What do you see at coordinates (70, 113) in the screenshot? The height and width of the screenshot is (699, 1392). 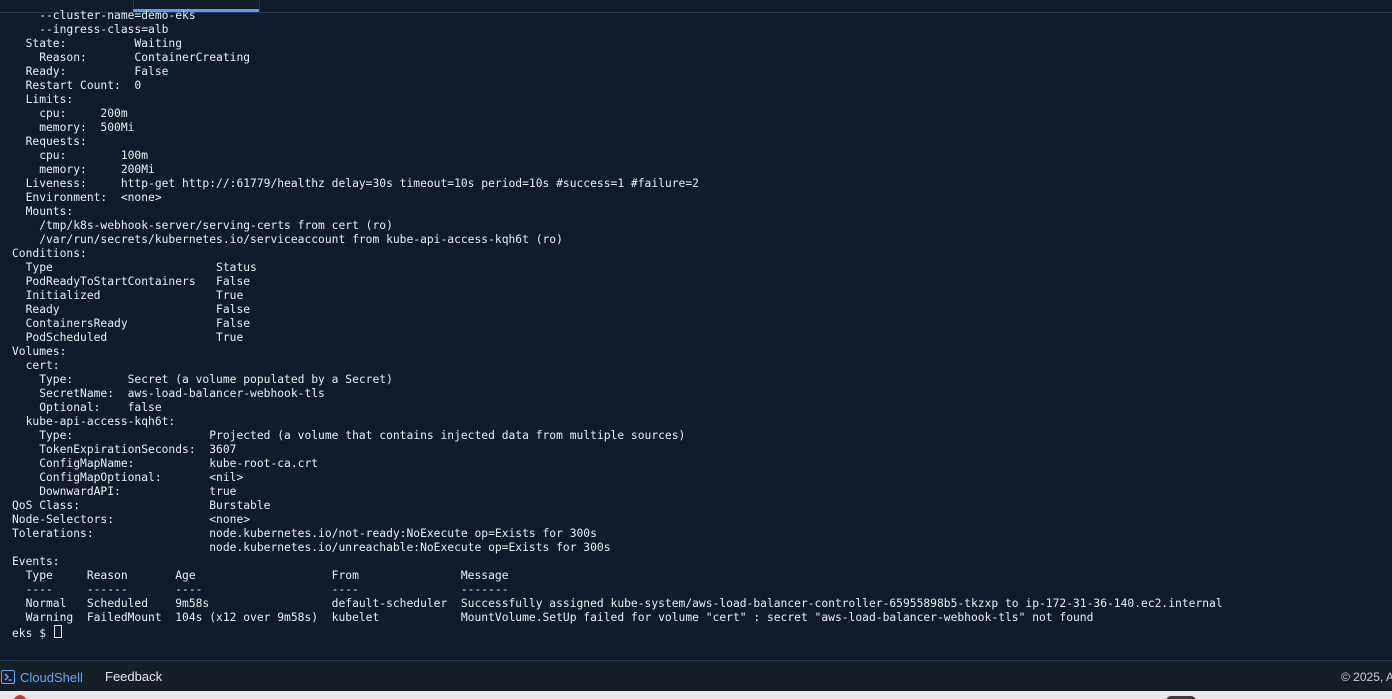 I see `terminal-line: cpu: 200m` at bounding box center [70, 113].